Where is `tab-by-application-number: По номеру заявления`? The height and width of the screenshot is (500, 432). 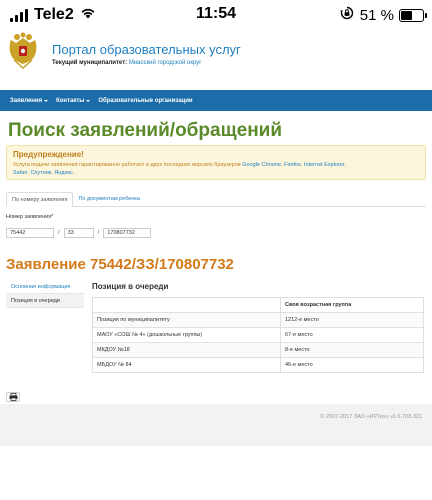 tab-by-application-number: По номеру заявления is located at coordinates (40, 199).